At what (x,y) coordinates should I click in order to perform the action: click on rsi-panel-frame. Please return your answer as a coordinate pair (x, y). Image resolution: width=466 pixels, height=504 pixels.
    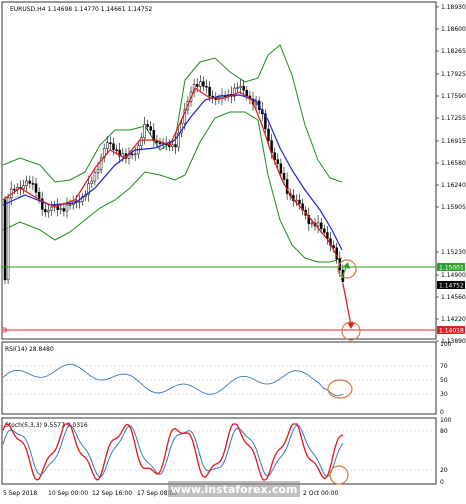
    Looking at the image, I should click on (219, 378).